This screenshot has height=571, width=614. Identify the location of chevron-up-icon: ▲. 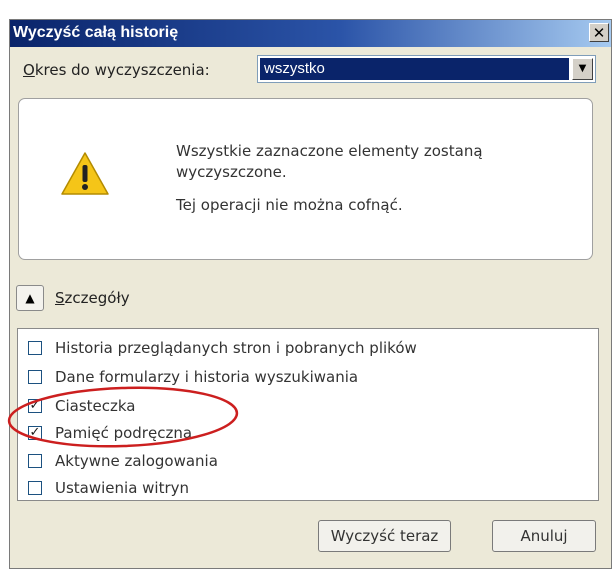
(30, 298).